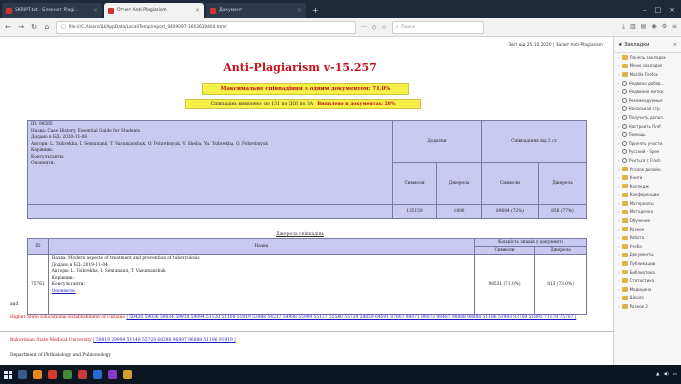  I want to click on extension-icon: ◉, so click(653, 27).